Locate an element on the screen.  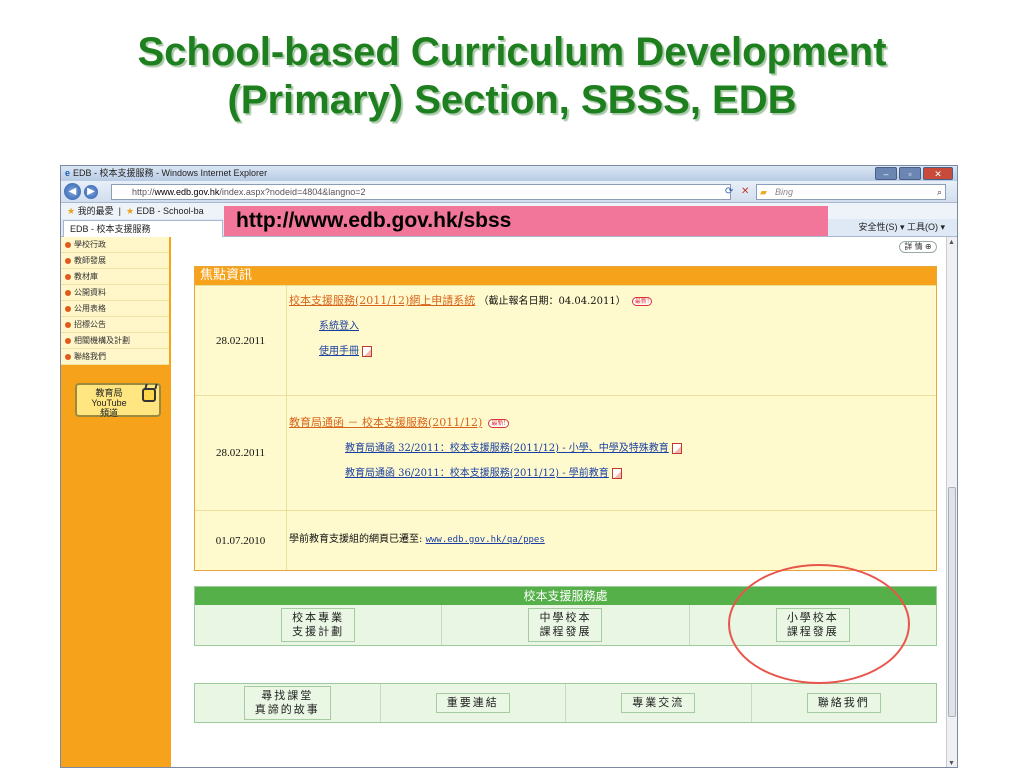
sidebar-item: 聯絡我們 is located at coordinates (115, 357).